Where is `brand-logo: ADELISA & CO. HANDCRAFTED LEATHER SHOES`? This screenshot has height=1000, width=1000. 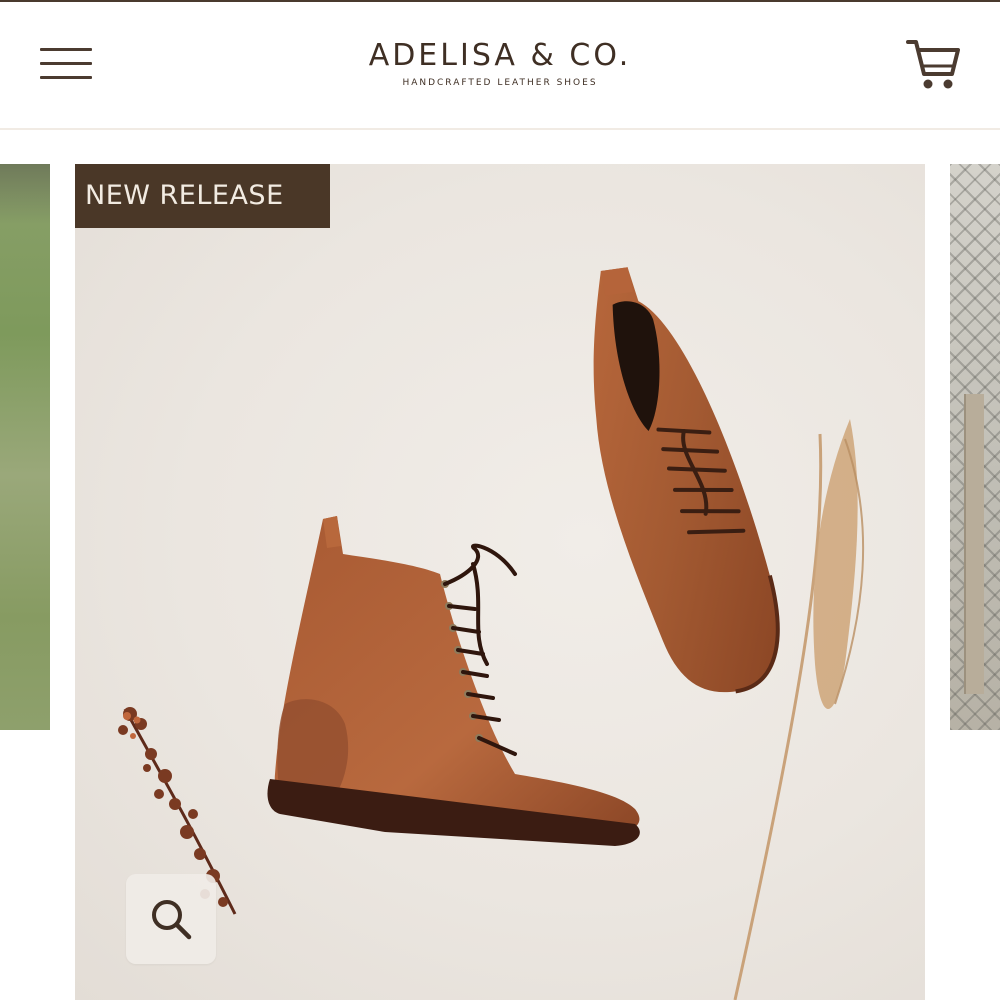 brand-logo: ADELISA & CO. HANDCRAFTED LEATHER SHOES is located at coordinates (500, 63).